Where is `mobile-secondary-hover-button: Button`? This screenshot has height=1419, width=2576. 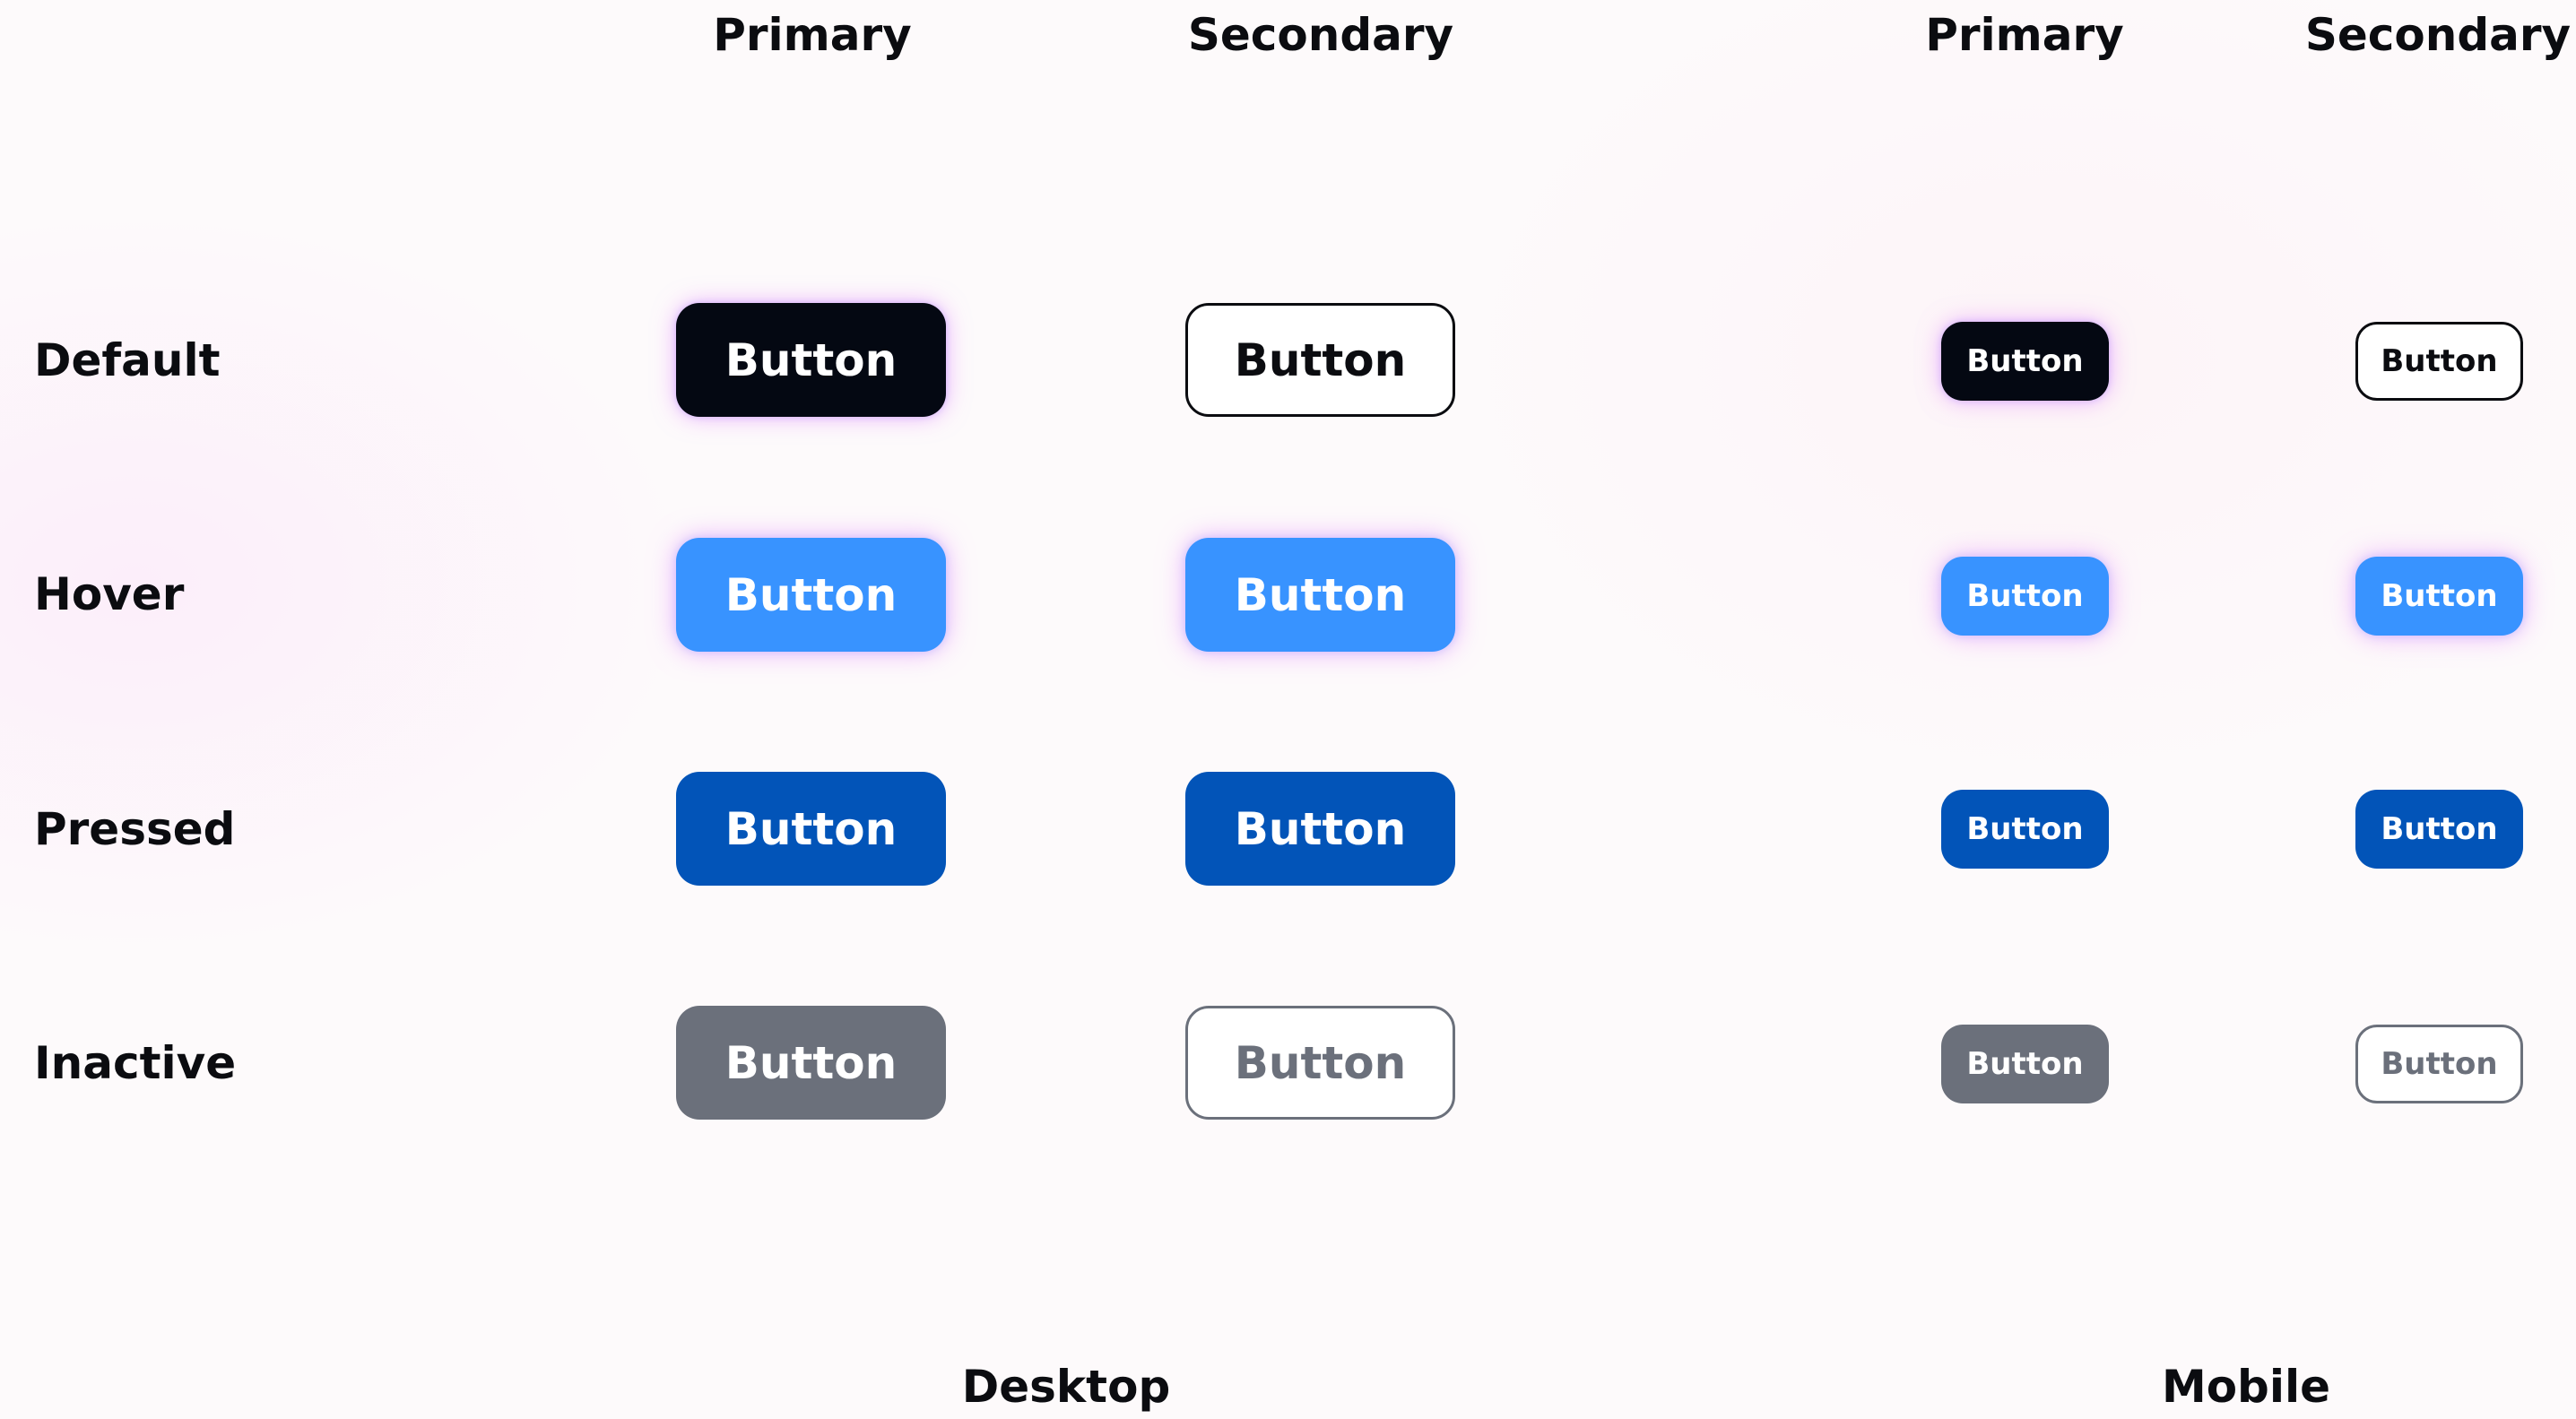
mobile-secondary-hover-button: Button is located at coordinates (2439, 596).